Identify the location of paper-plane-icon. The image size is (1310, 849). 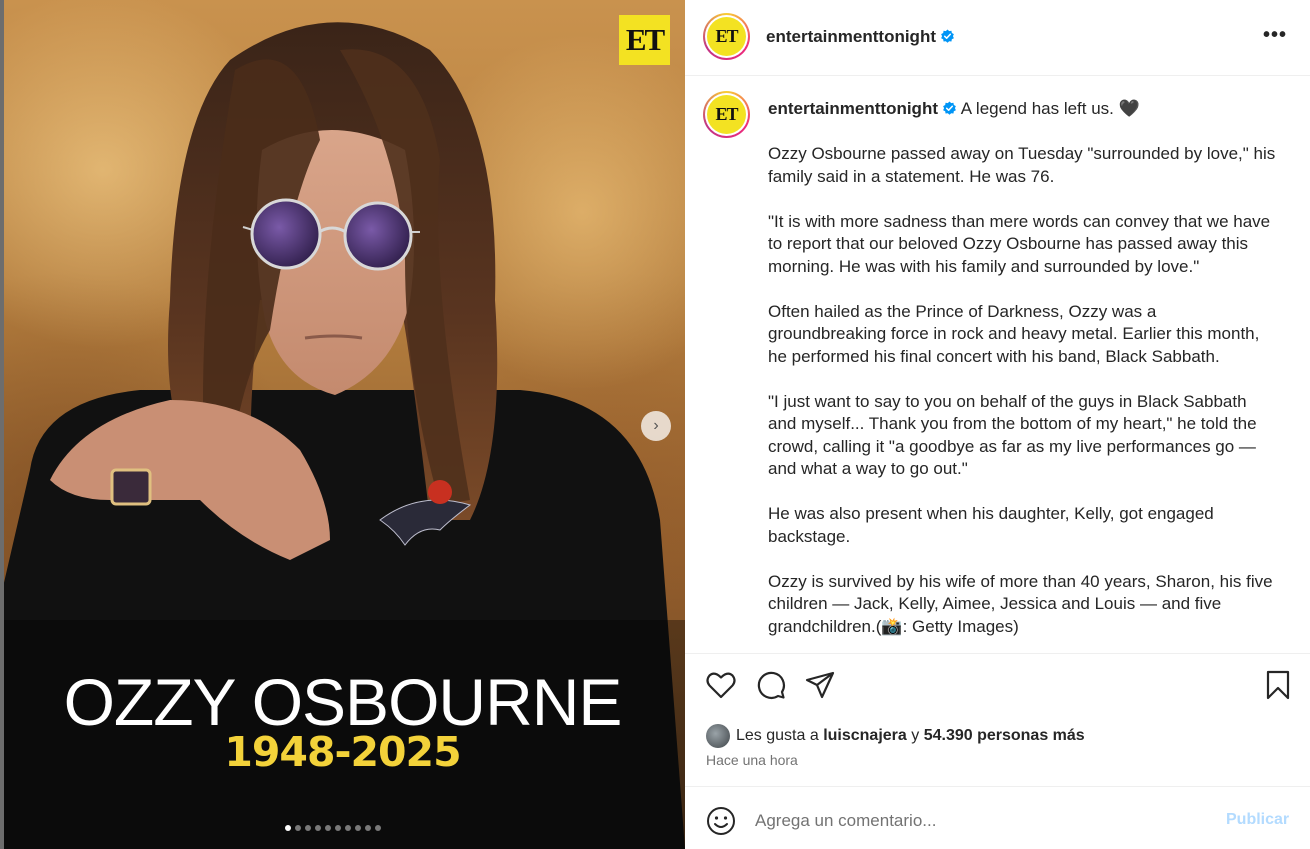
(820, 685).